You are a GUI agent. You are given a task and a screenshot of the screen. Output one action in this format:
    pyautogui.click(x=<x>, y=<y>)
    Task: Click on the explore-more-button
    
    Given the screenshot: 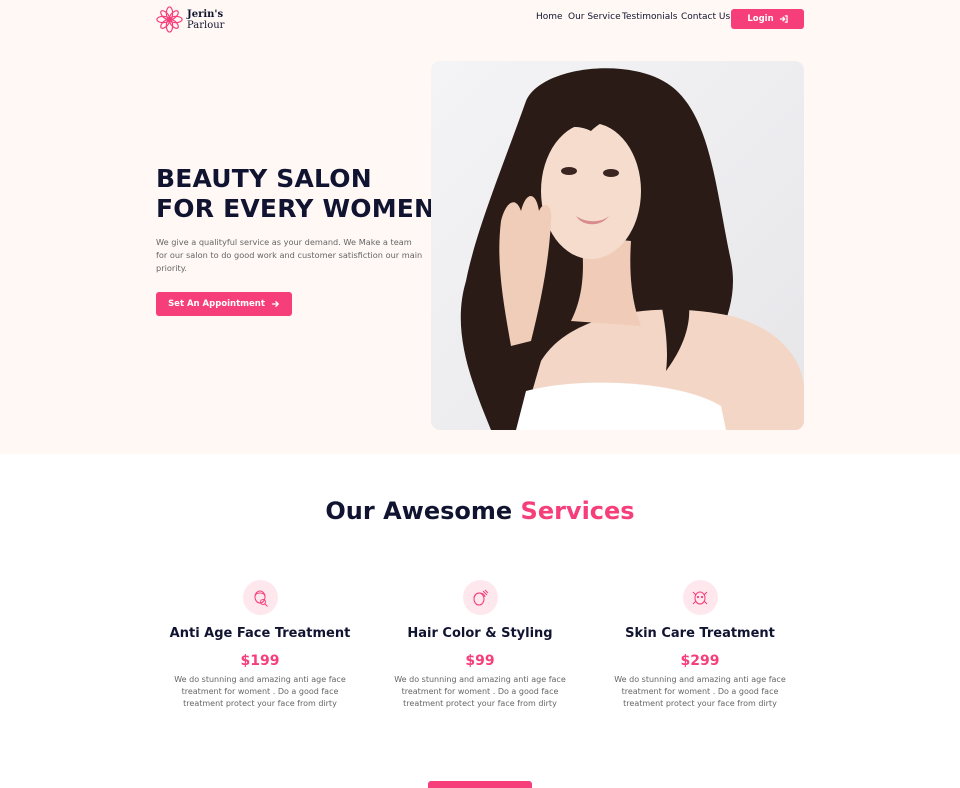 What is the action you would take?
    pyautogui.click(x=480, y=784)
    